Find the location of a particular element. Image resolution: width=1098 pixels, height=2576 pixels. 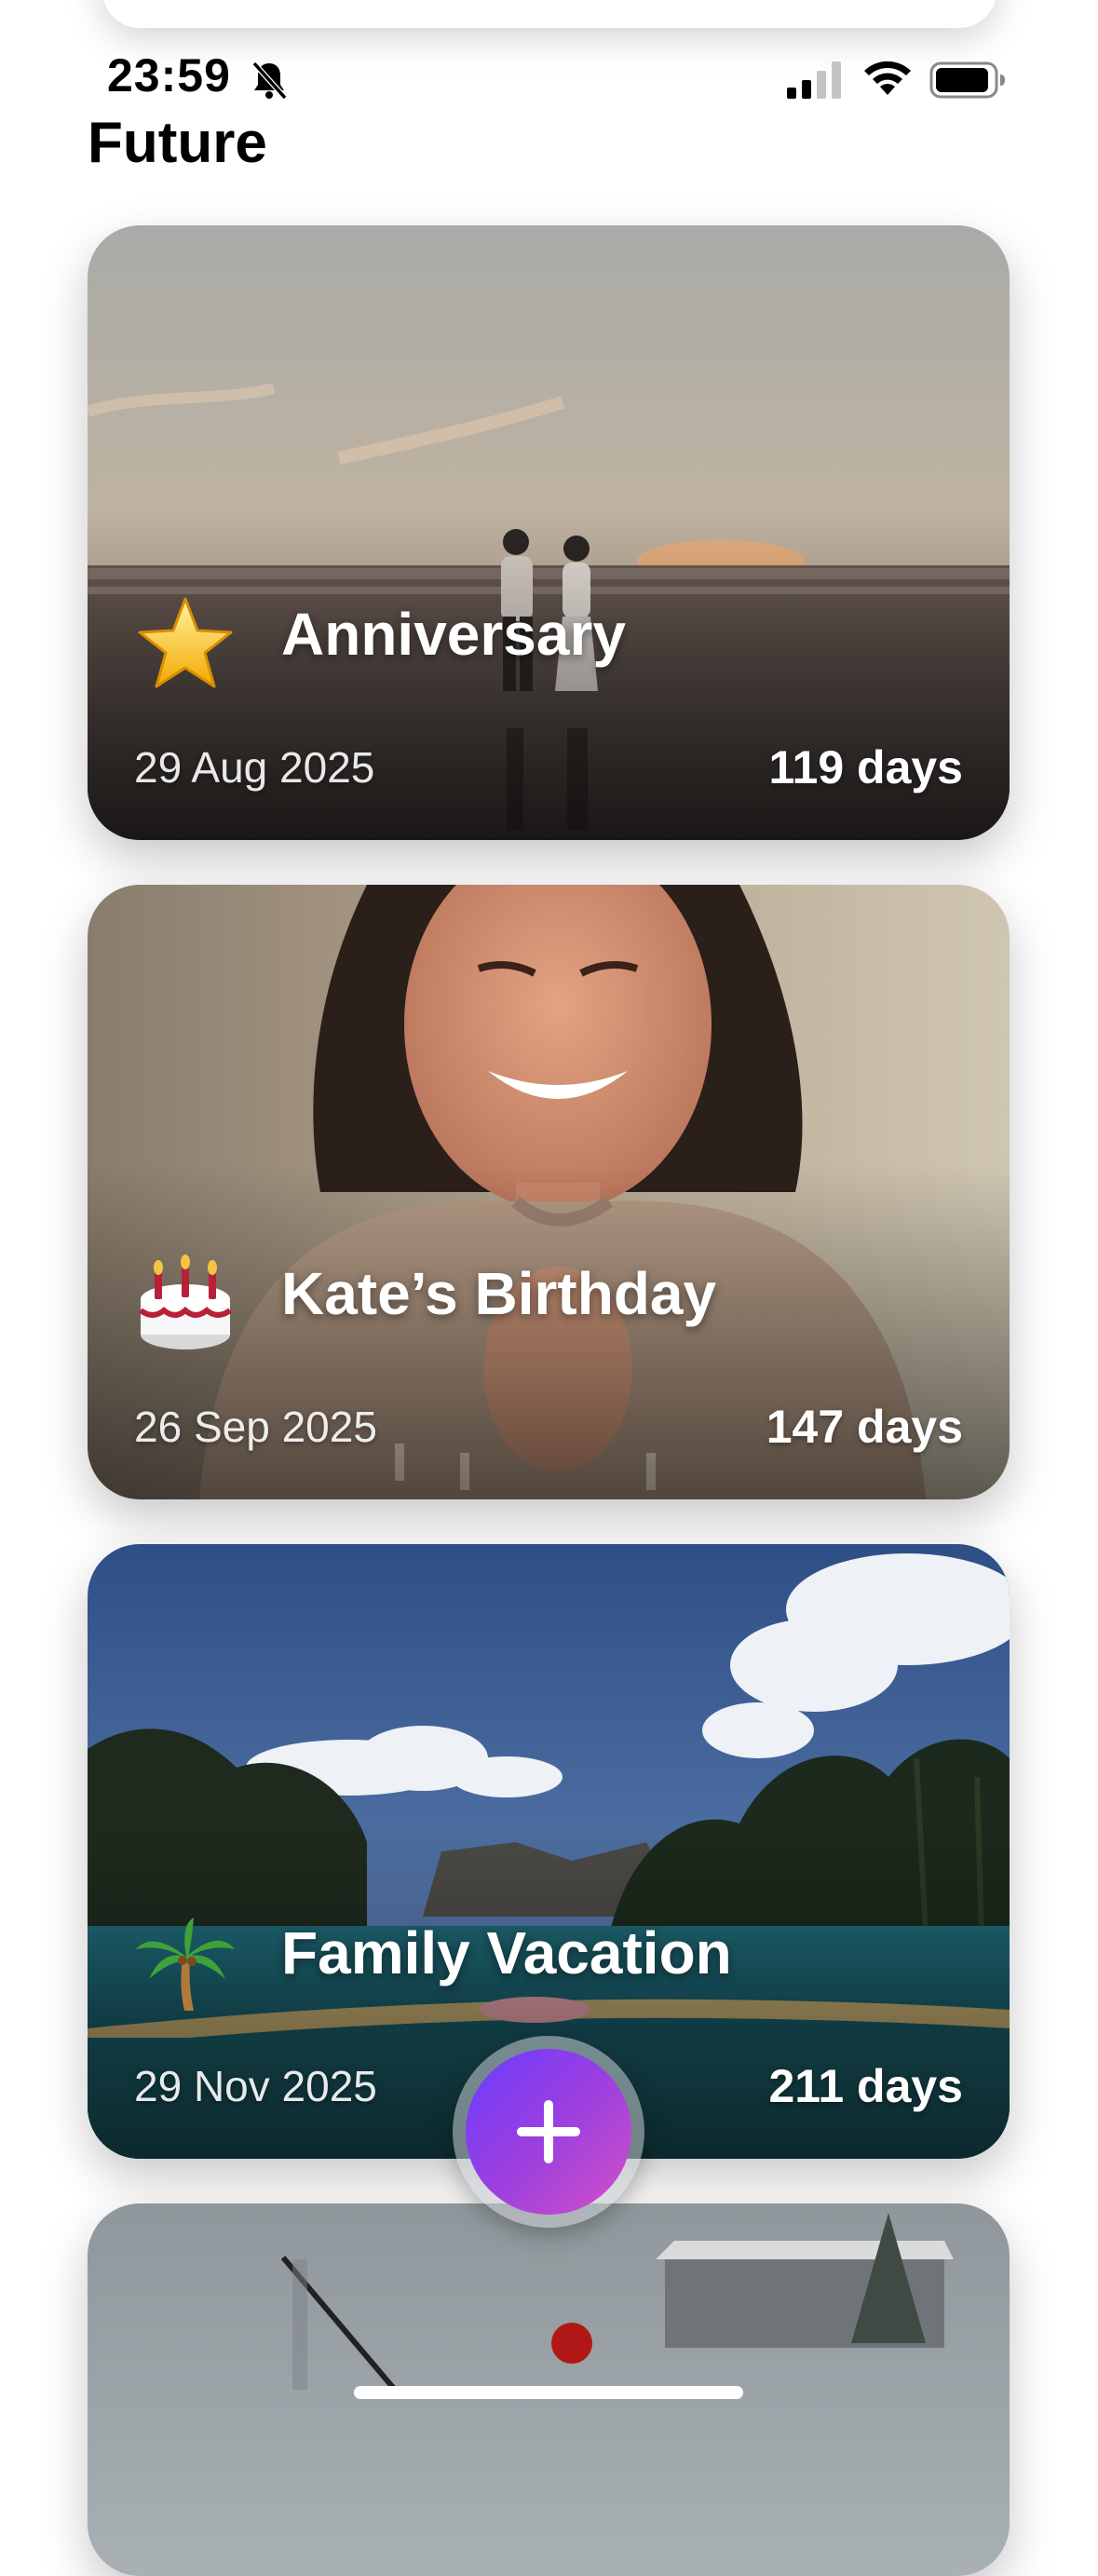

page-title: Future is located at coordinates (177, 143).